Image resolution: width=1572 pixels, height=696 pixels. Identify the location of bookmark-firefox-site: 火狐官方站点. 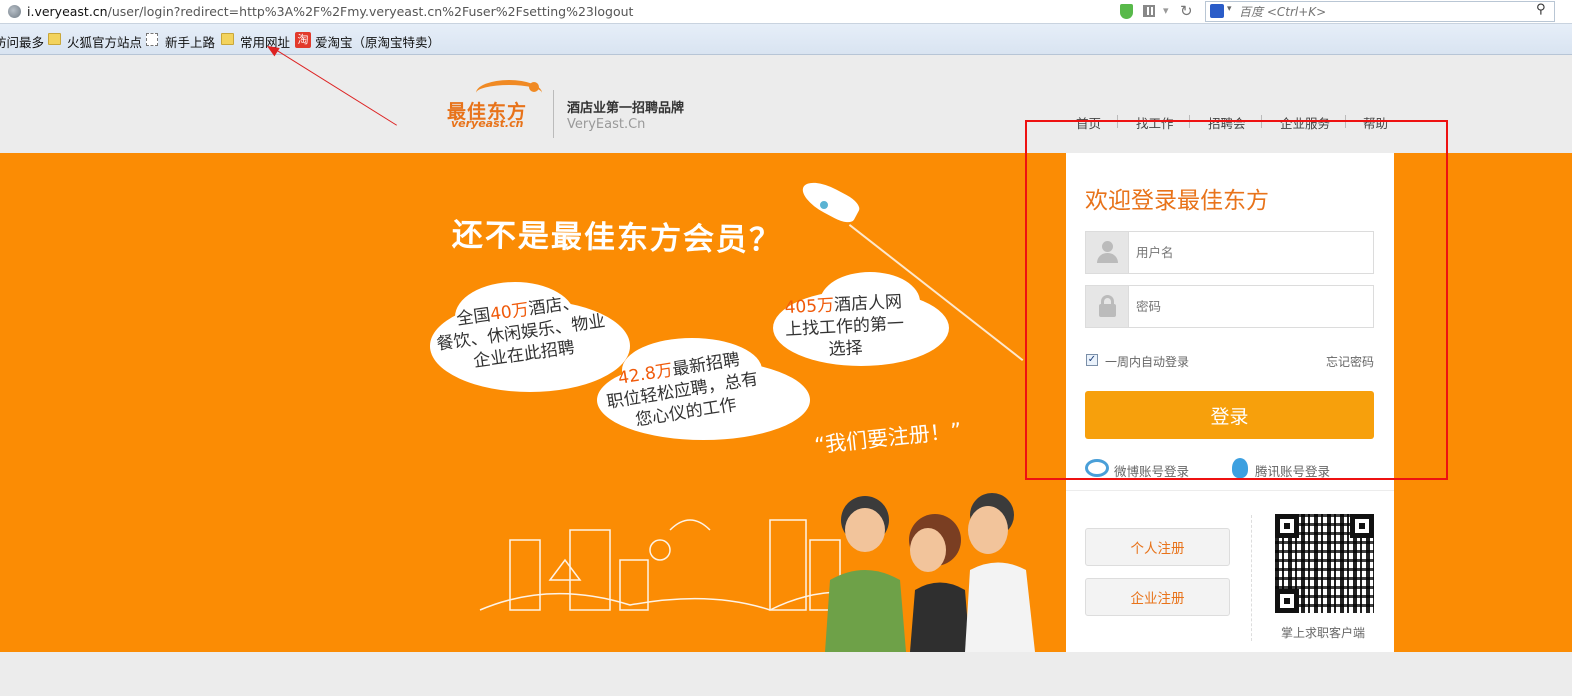
(104, 41).